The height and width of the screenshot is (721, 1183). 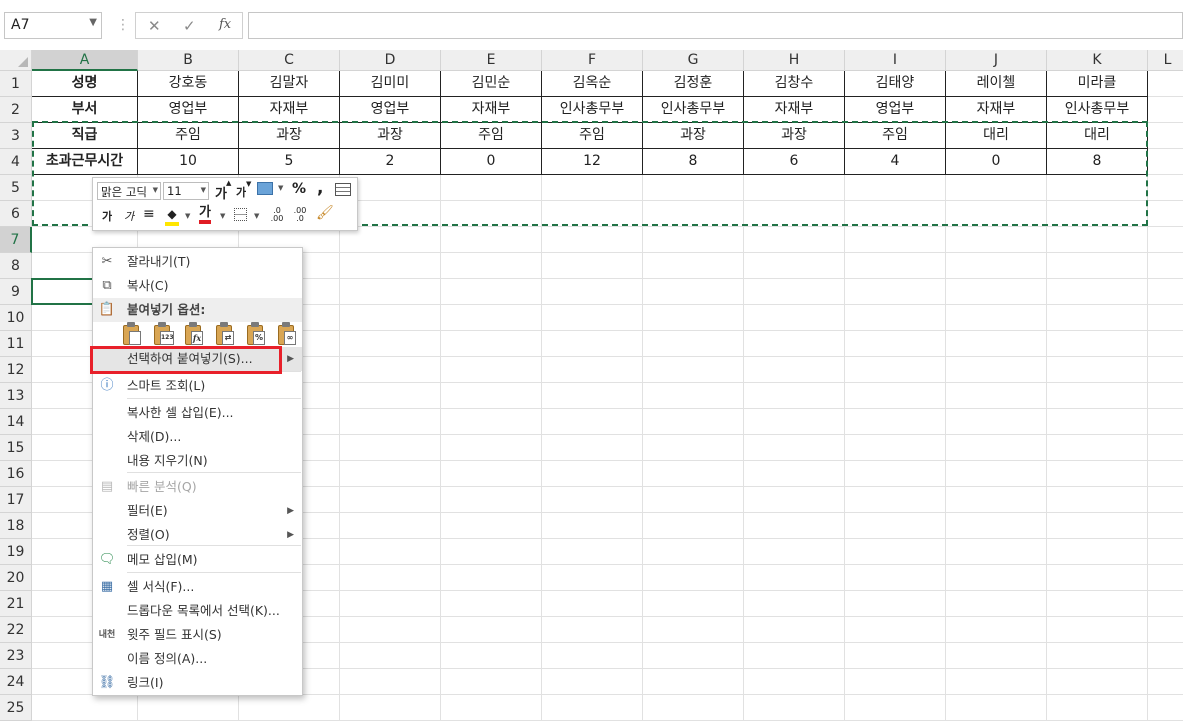 I want to click on cell-a3: 직급, so click(x=85, y=136).